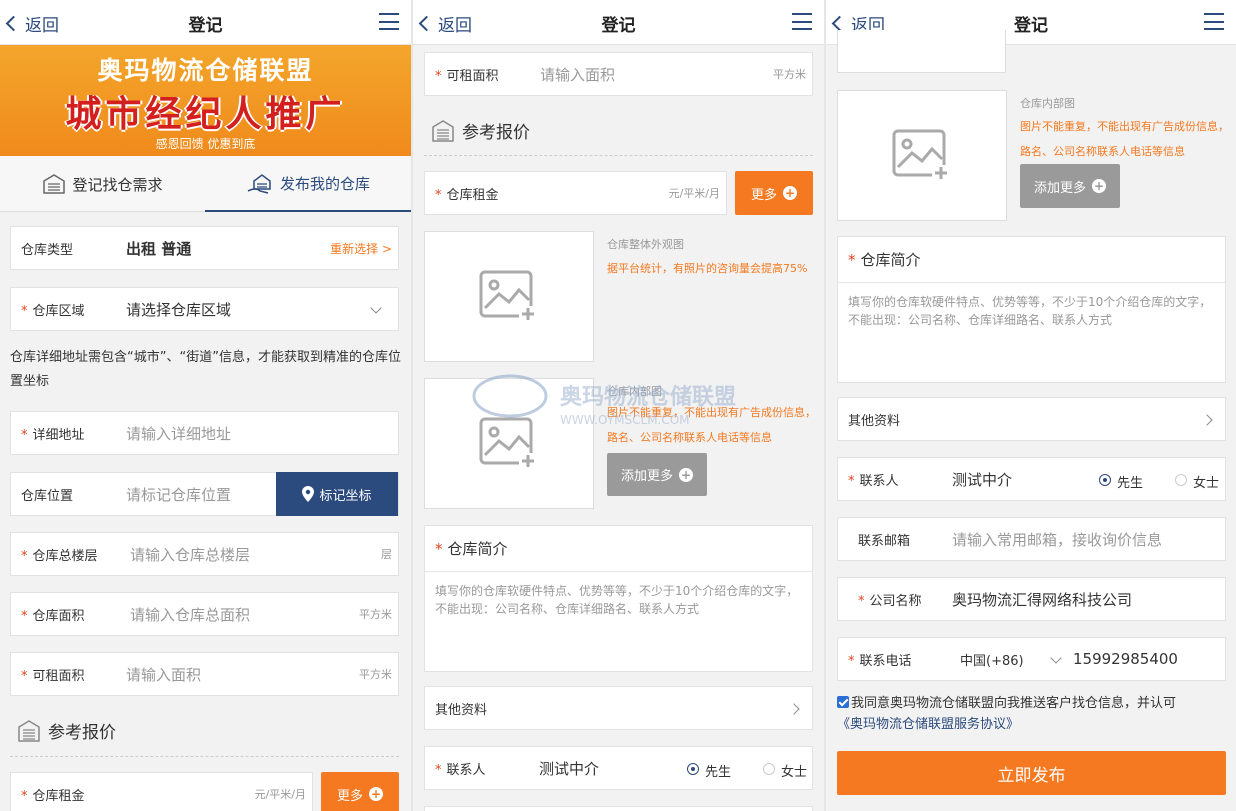  I want to click on location-placeholder: 请标记仓库位置, so click(179, 494).